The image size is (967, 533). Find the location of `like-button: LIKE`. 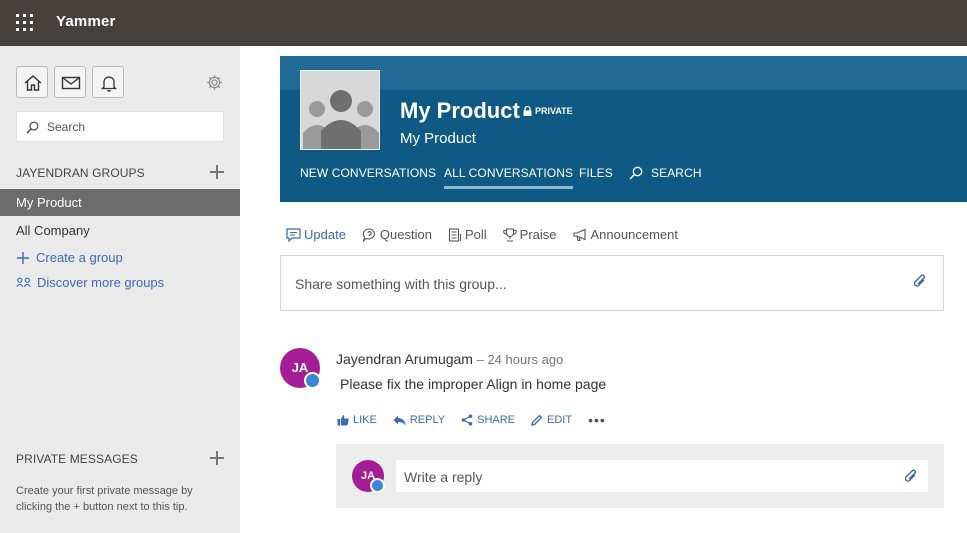

like-button: LIKE is located at coordinates (357, 420).